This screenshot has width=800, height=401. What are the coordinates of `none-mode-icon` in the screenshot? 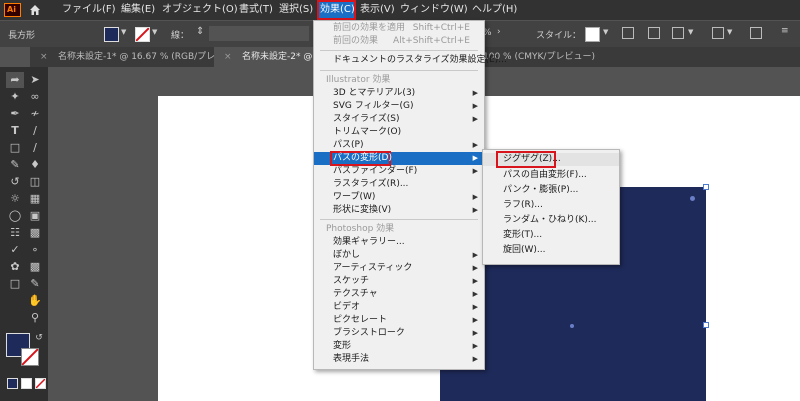 It's located at (40, 383).